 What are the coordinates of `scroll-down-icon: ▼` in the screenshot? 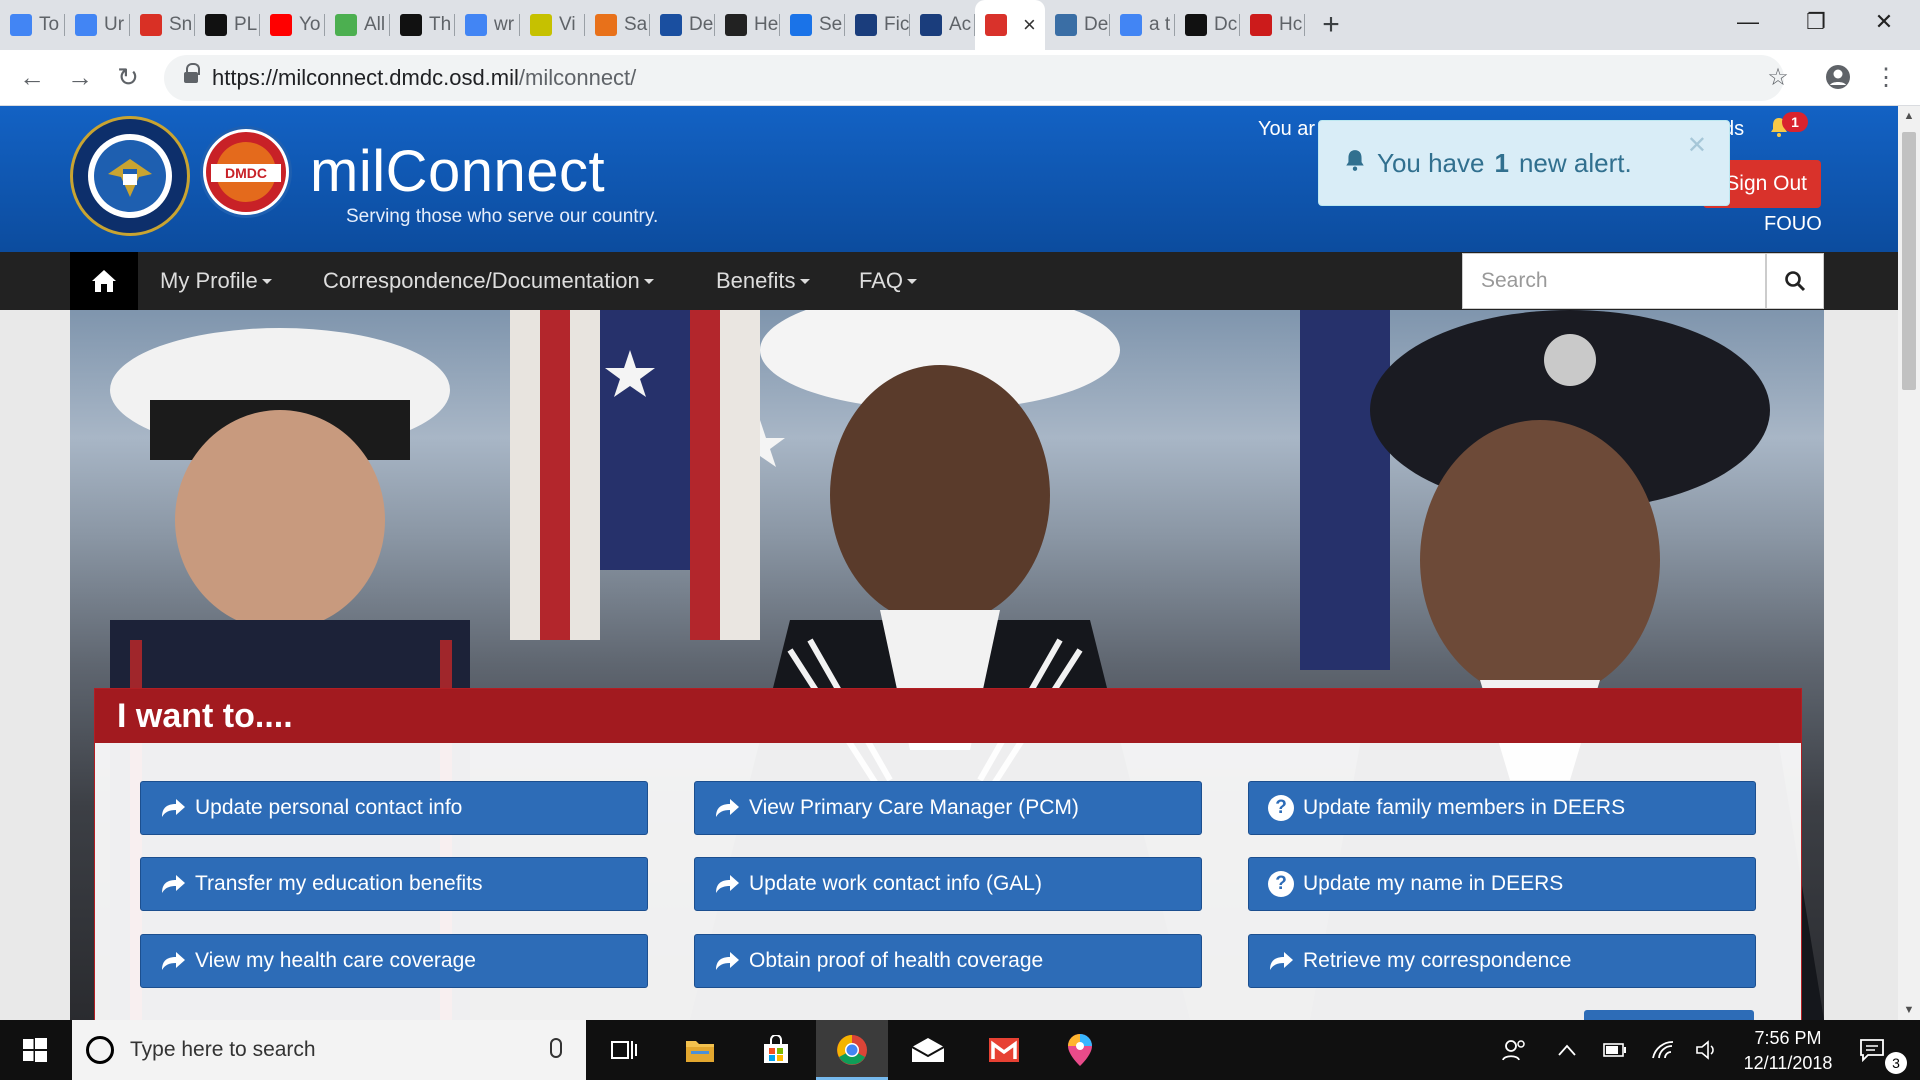 It's located at (1909, 1010).